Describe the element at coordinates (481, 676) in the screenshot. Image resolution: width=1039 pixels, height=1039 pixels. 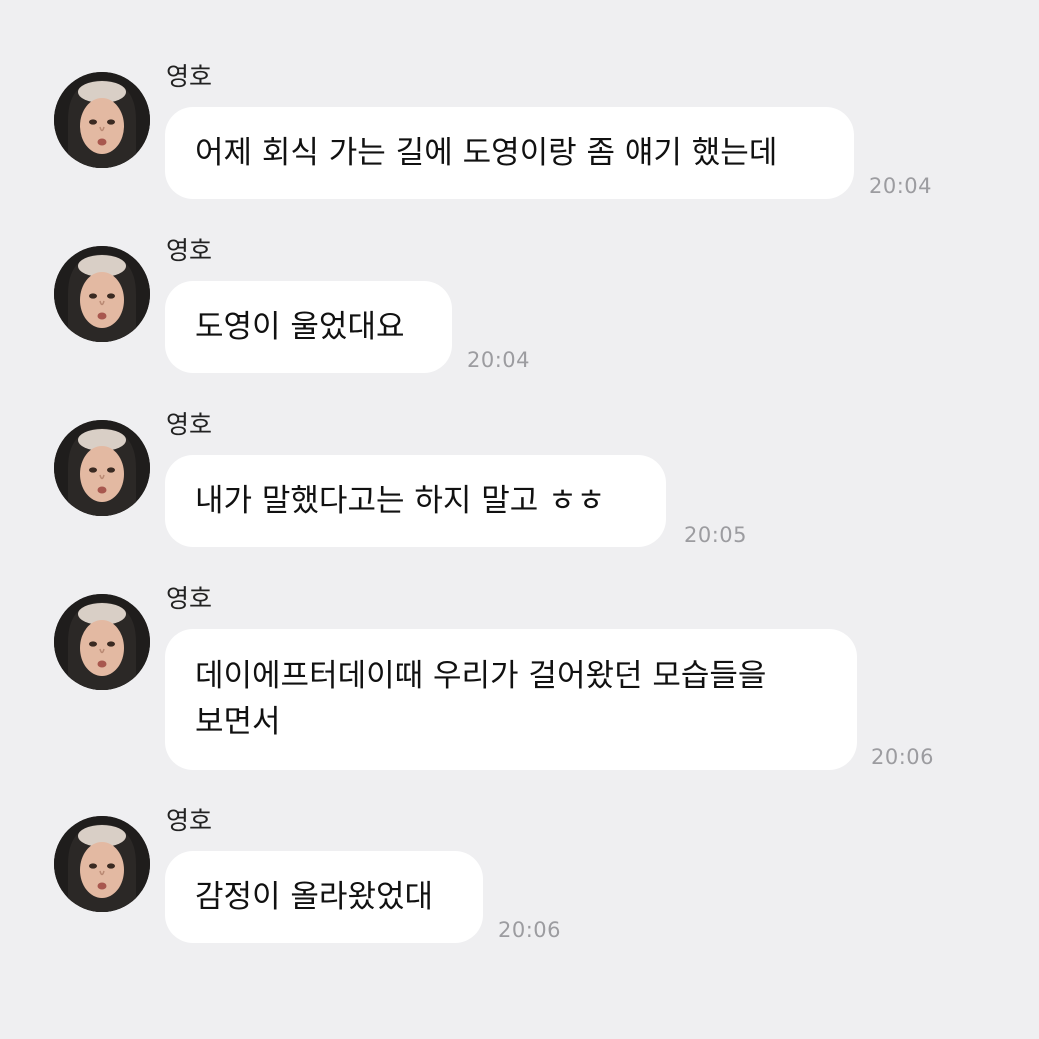
I see `message-text-line: 데이에프터데이때 우리가 걸어왔던 모습들을` at that location.